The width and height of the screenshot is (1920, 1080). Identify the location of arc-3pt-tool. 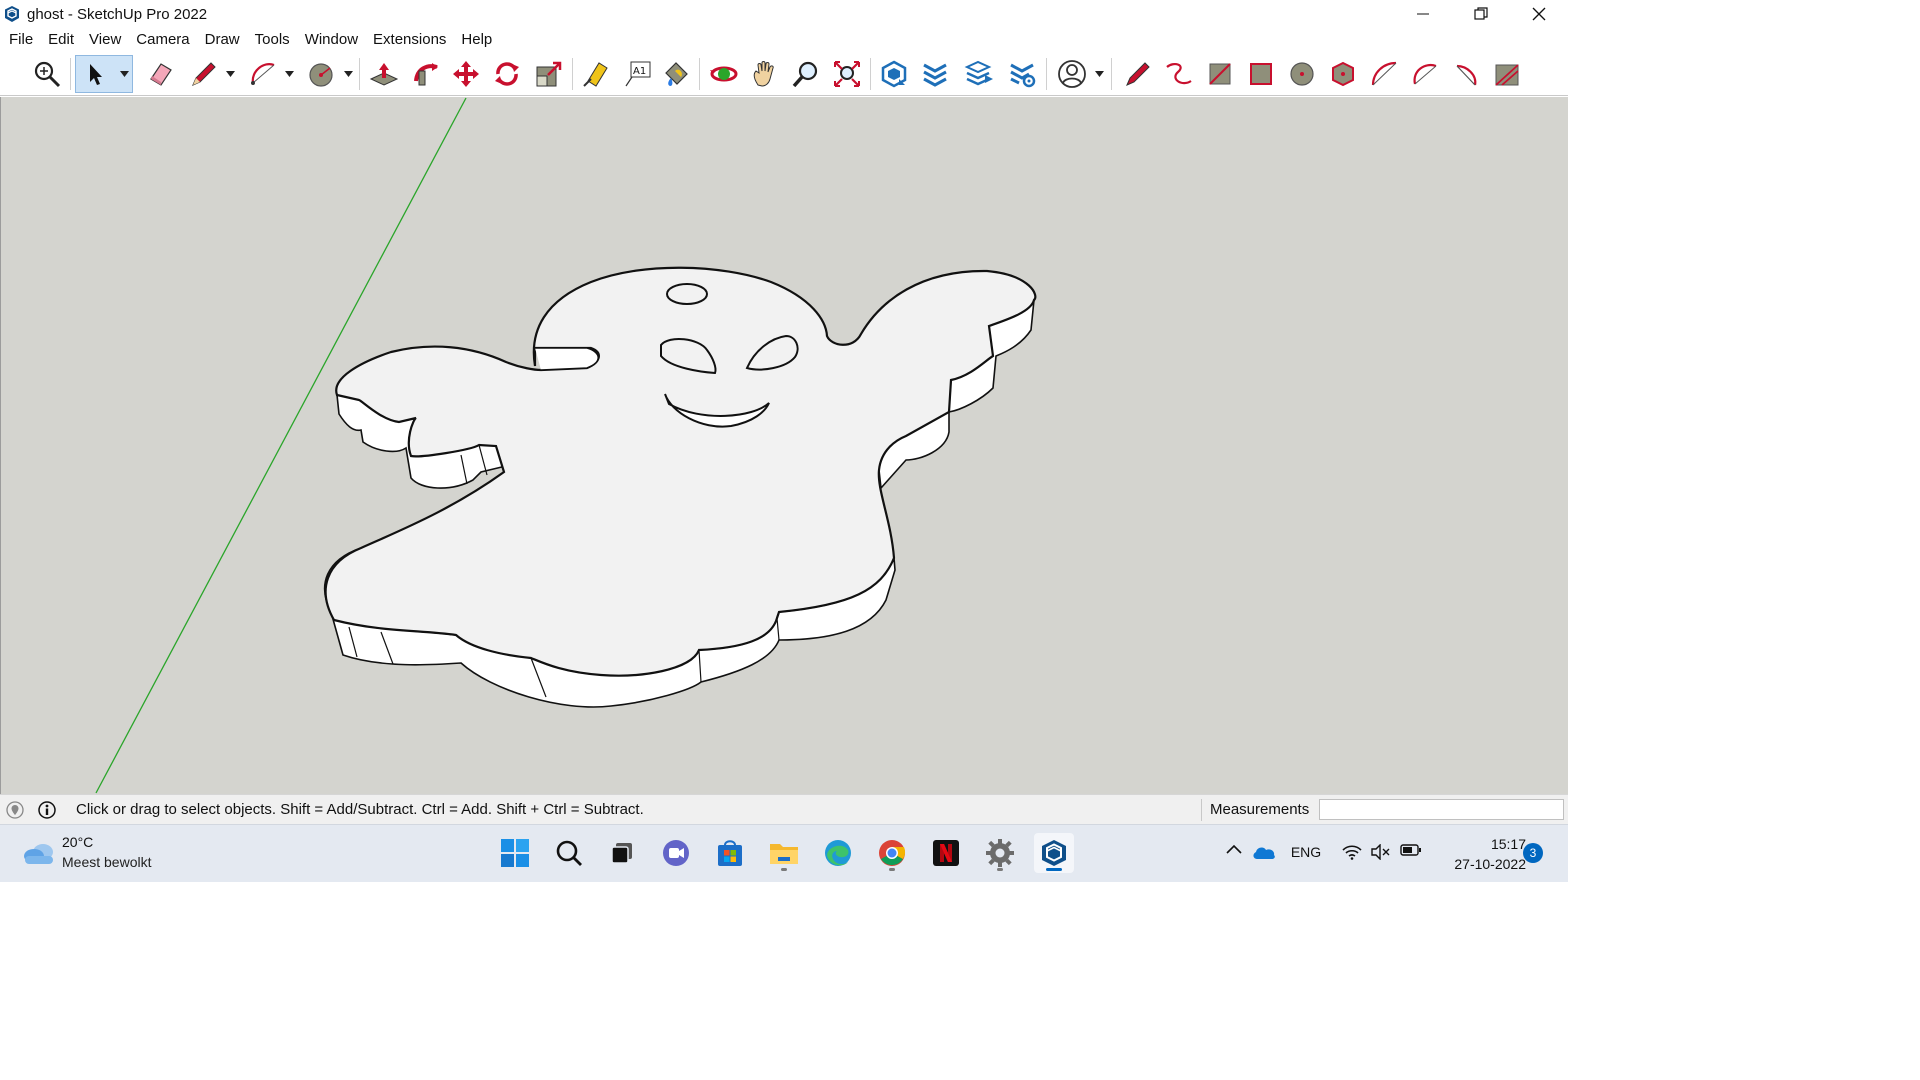
(1425, 74).